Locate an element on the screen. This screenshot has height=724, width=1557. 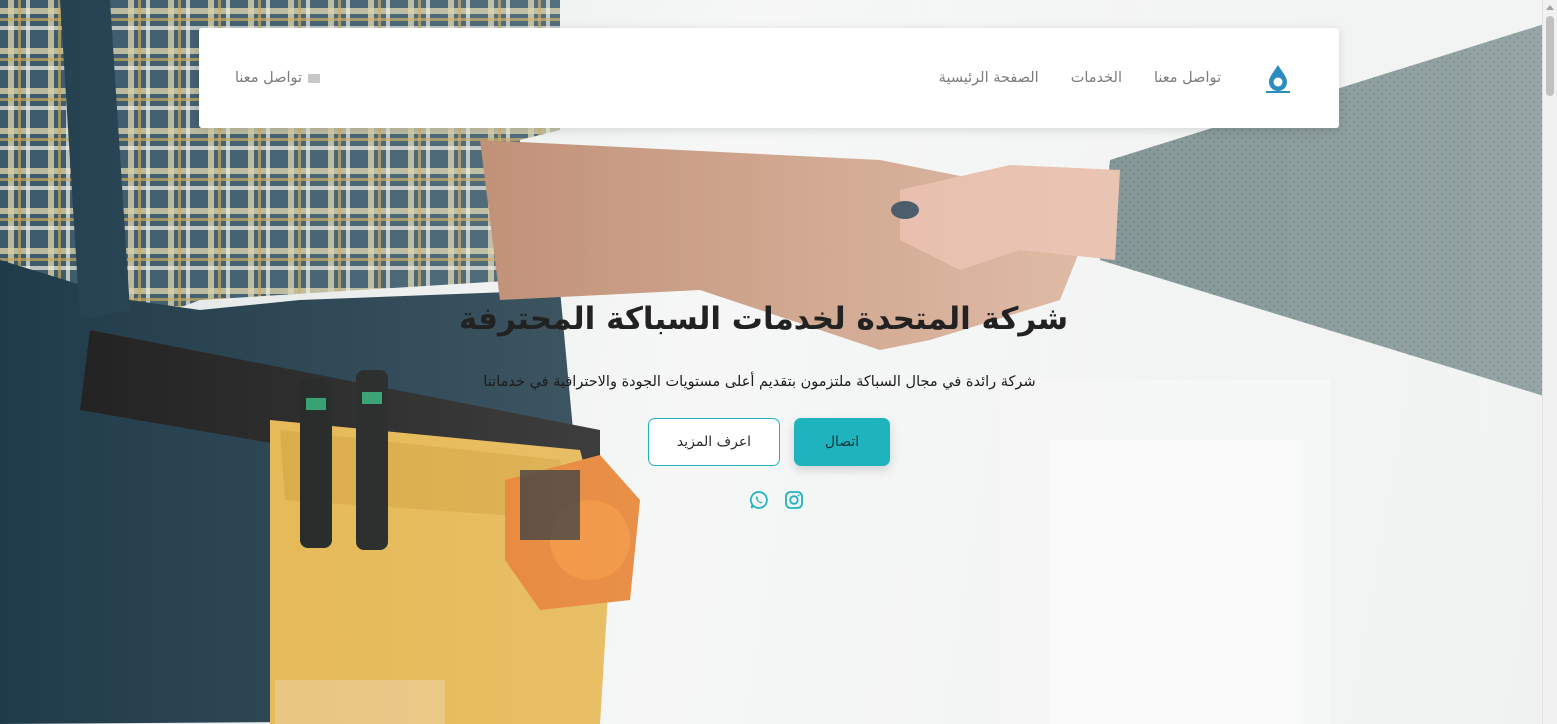
instagram-icon is located at coordinates (794, 500).